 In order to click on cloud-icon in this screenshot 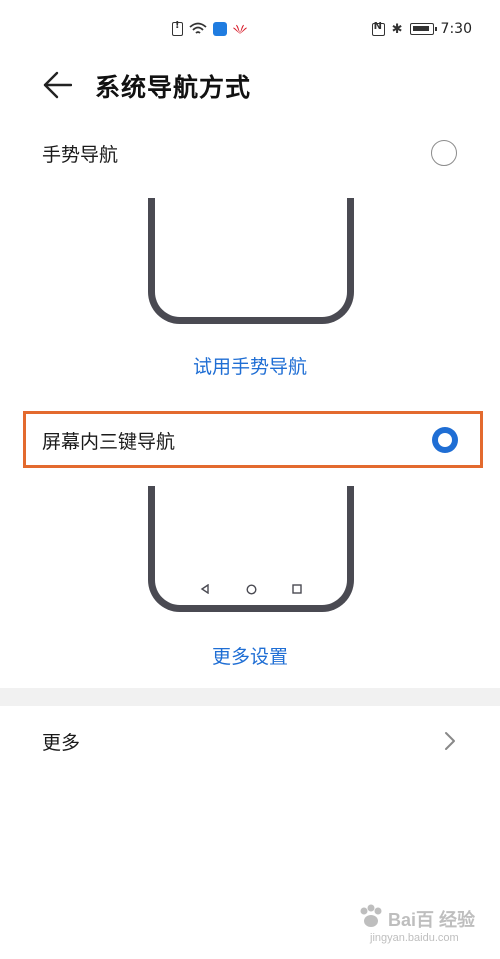, I will do `click(220, 29)`.